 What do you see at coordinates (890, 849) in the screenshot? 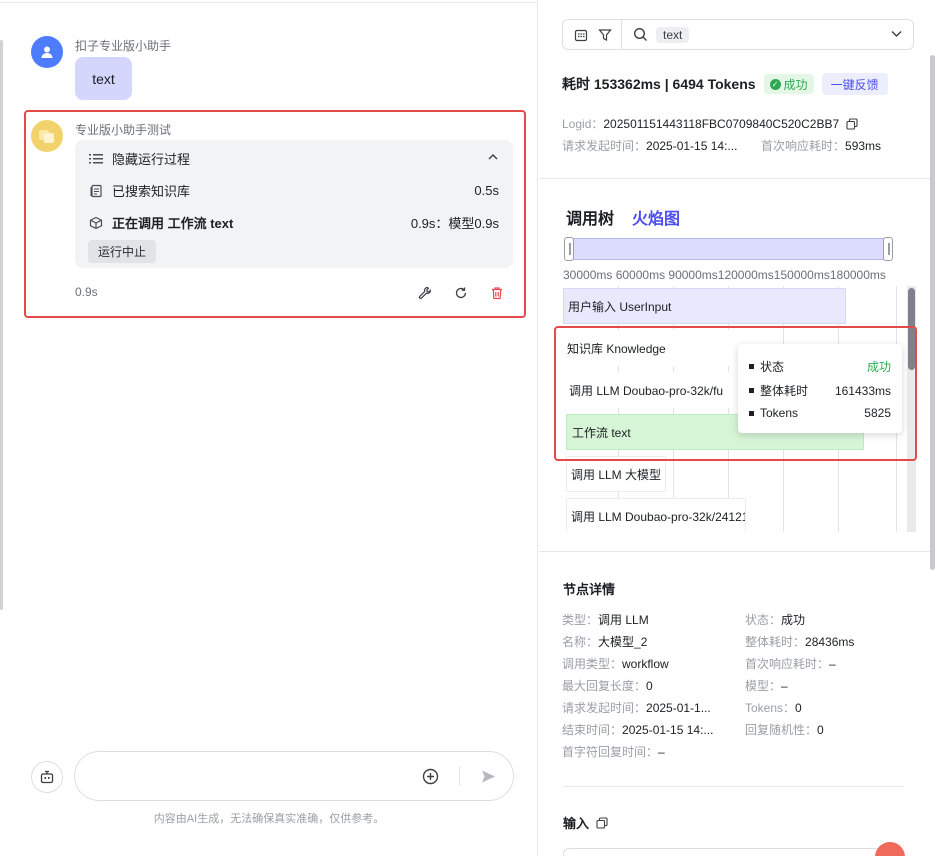
I see `assistant-fab` at bounding box center [890, 849].